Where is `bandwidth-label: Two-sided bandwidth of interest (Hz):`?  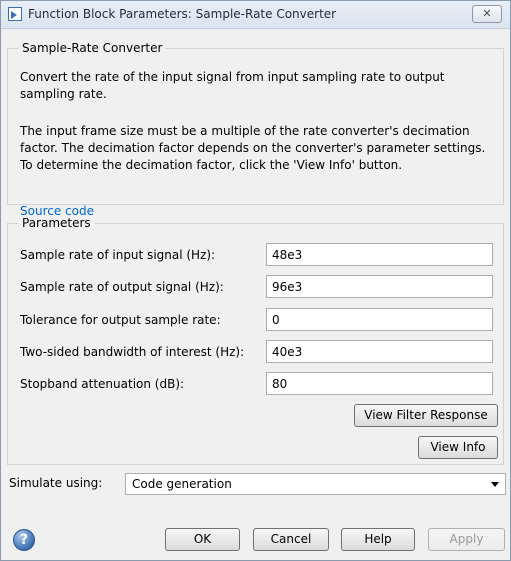 bandwidth-label: Two-sided bandwidth of interest (Hz): is located at coordinates (132, 352).